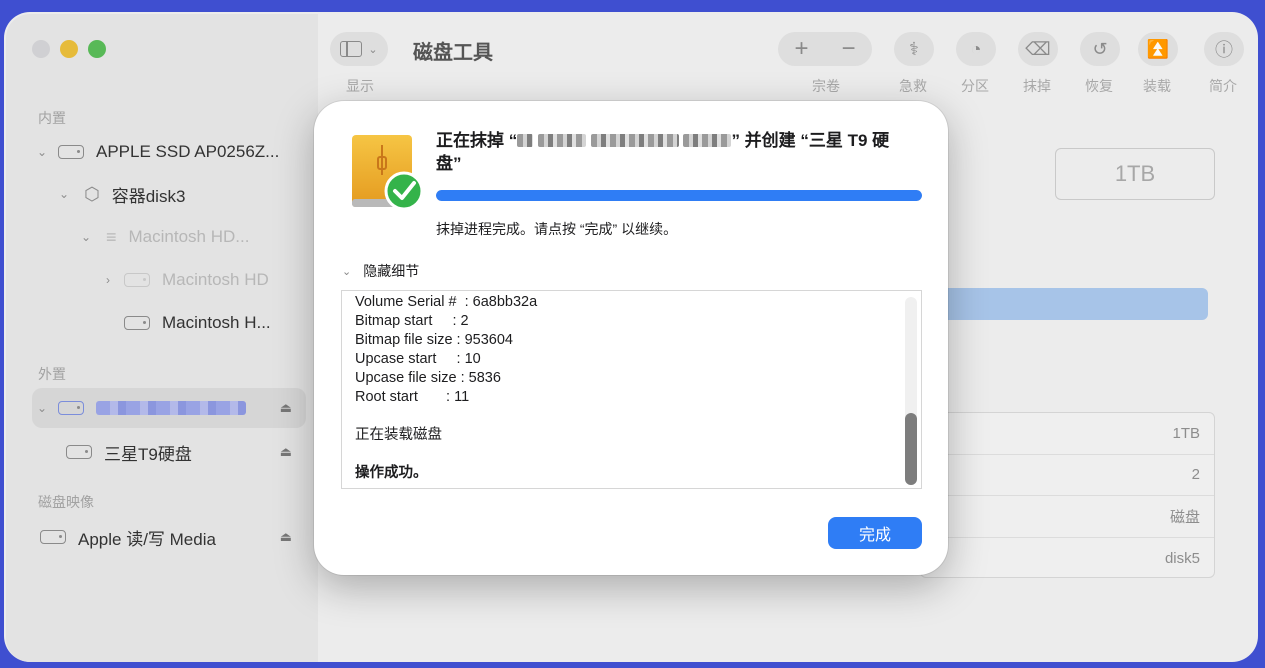 Image resolution: width=1265 pixels, height=668 pixels. Describe the element at coordinates (477, 140) in the screenshot. I see `dialog-title-prefix: 正在抹掉 “` at that location.